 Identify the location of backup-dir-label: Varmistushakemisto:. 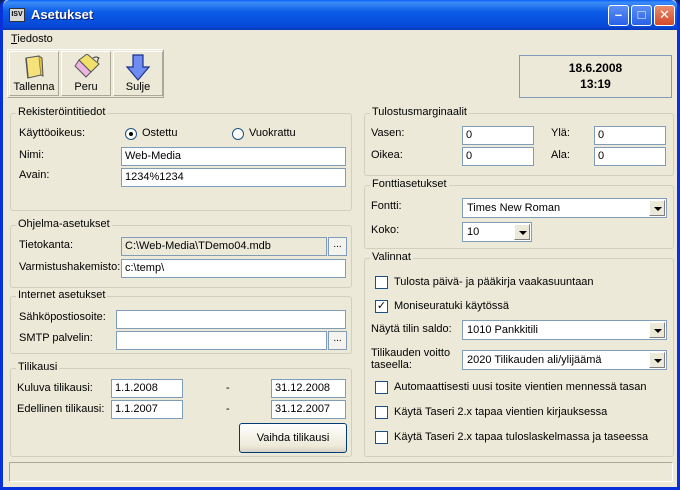
(70, 267).